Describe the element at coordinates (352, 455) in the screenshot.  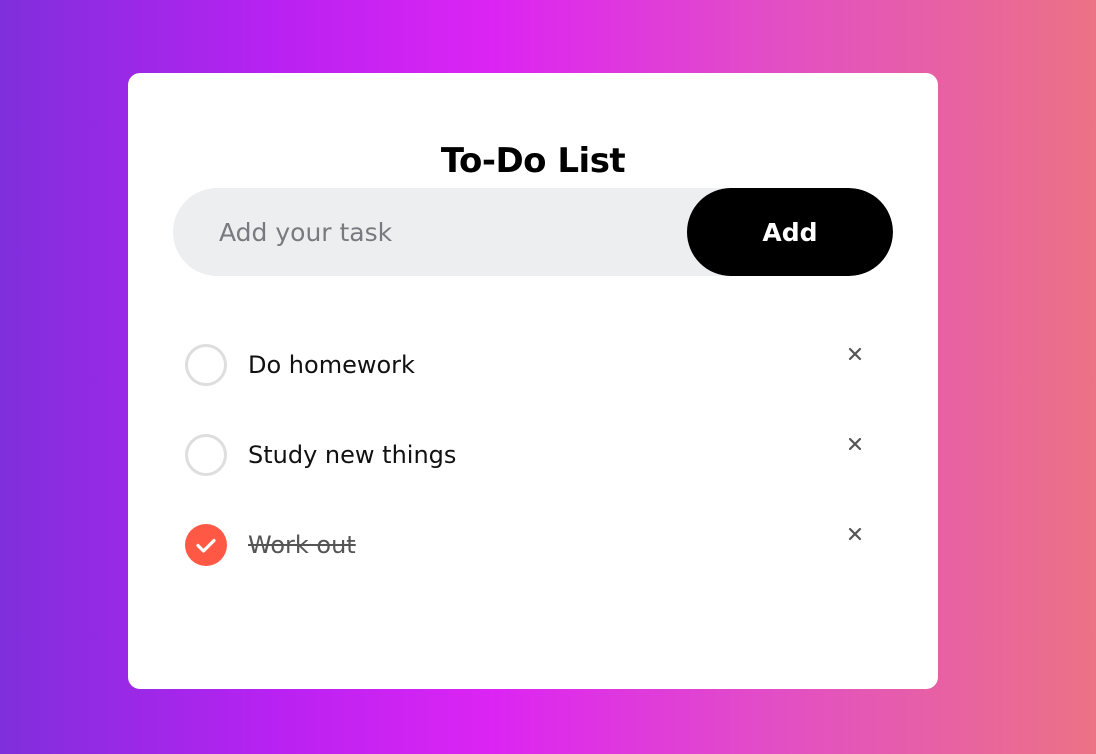
I see `task-text: Study new things` at that location.